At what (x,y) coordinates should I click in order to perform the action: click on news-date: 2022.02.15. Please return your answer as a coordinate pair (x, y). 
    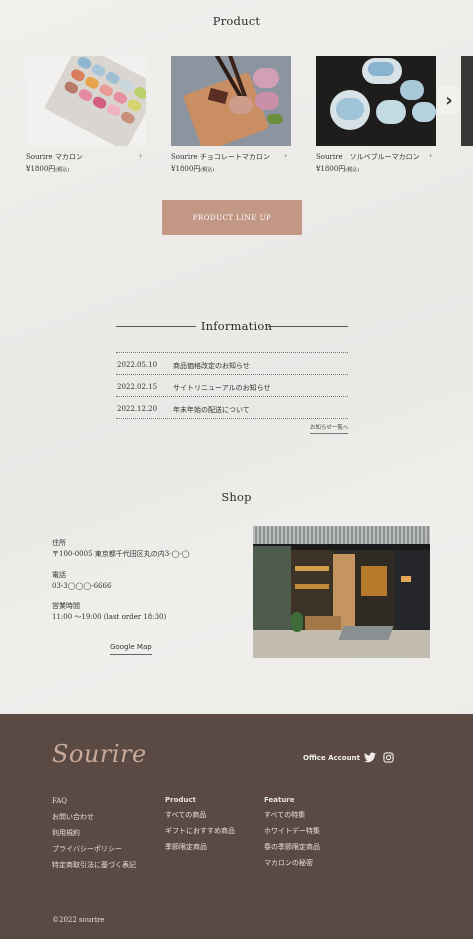
    Looking at the image, I should click on (137, 387).